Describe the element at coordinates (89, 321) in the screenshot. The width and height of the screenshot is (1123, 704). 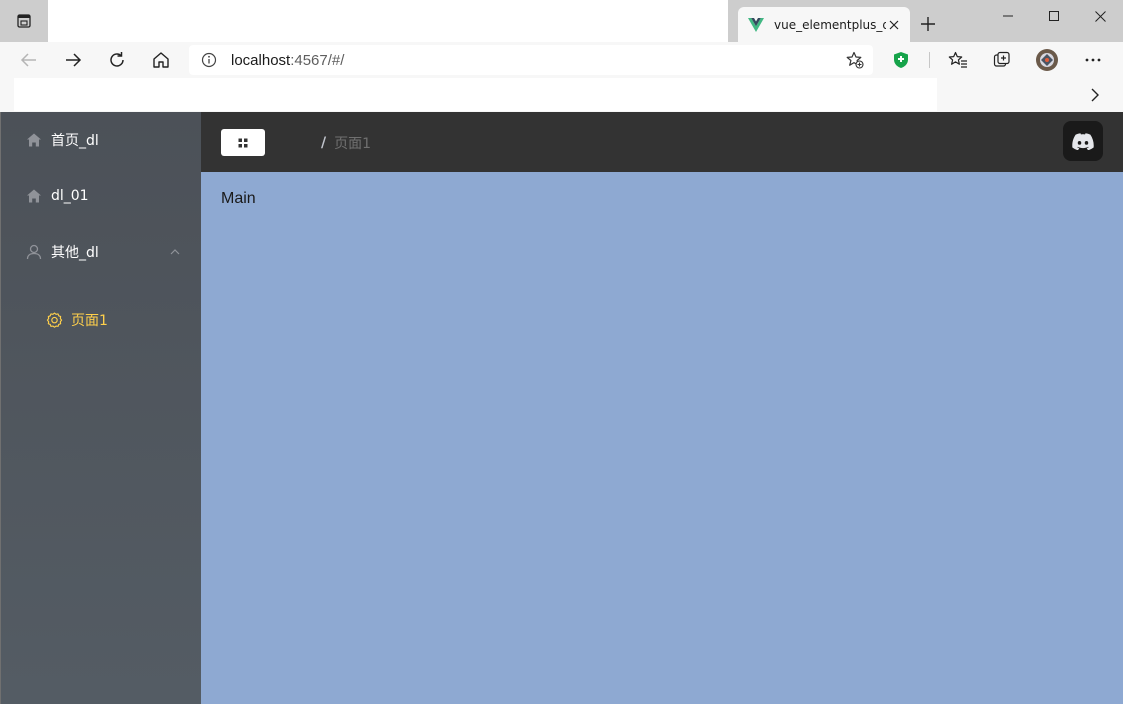
I see `sidebar-subitem-label: 页面1` at that location.